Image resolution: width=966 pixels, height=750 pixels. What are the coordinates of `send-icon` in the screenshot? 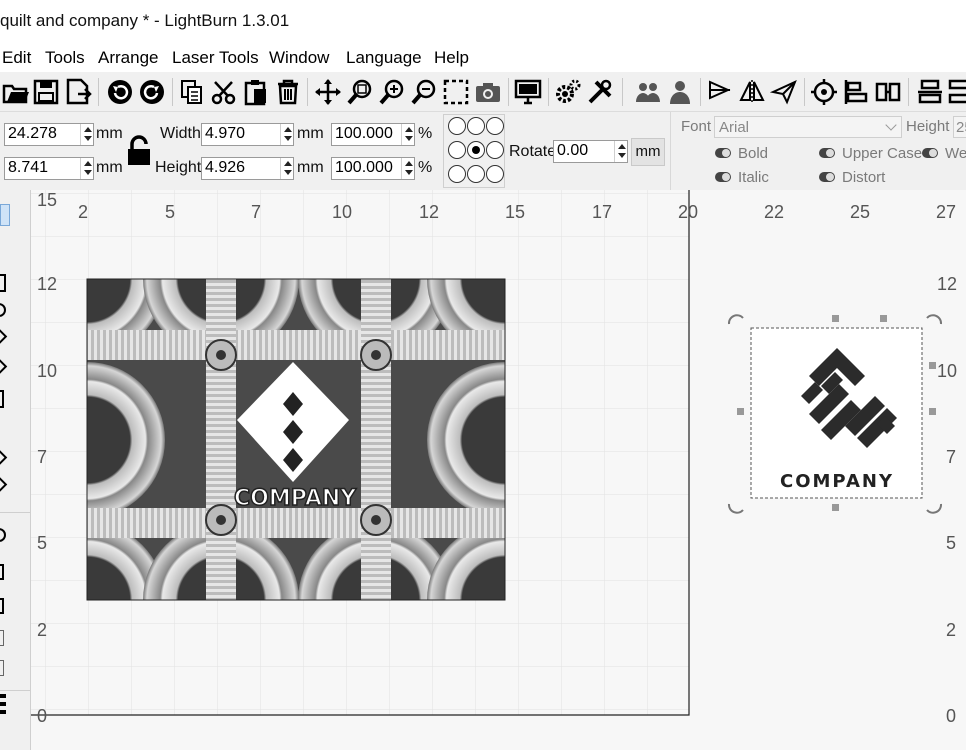 It's located at (784, 92).